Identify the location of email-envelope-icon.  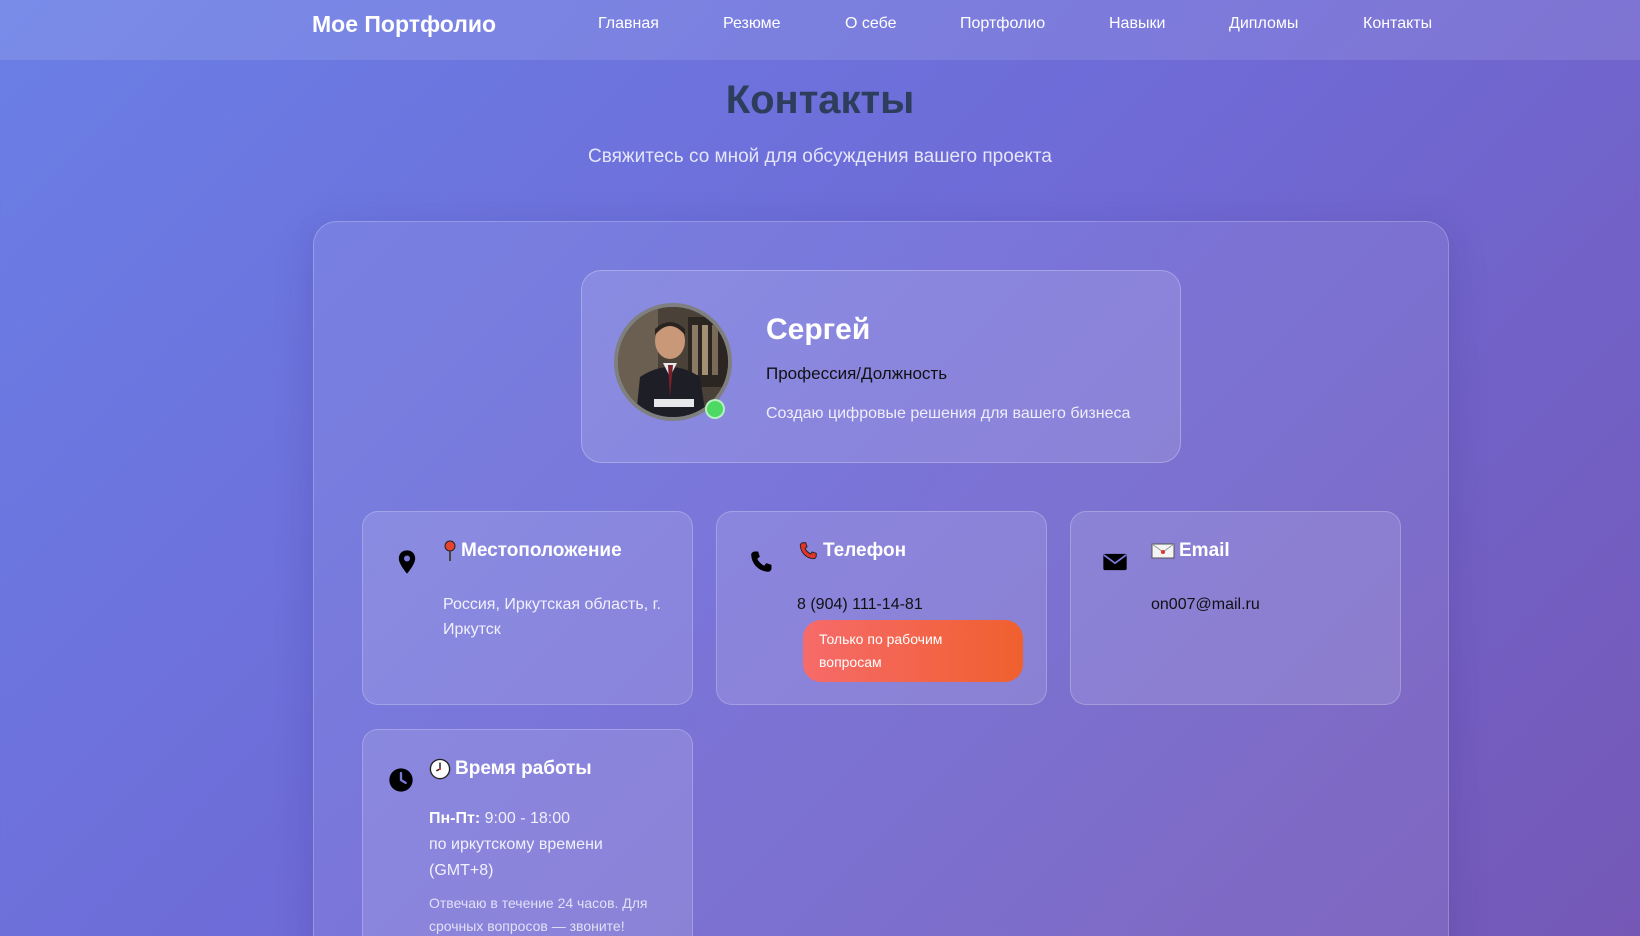
(1163, 551).